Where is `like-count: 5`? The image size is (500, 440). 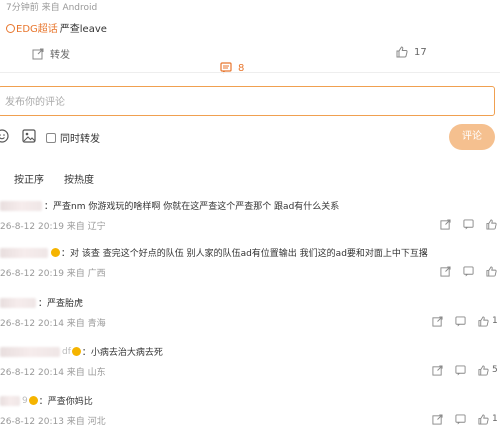
like-count: 5 is located at coordinates (495, 370).